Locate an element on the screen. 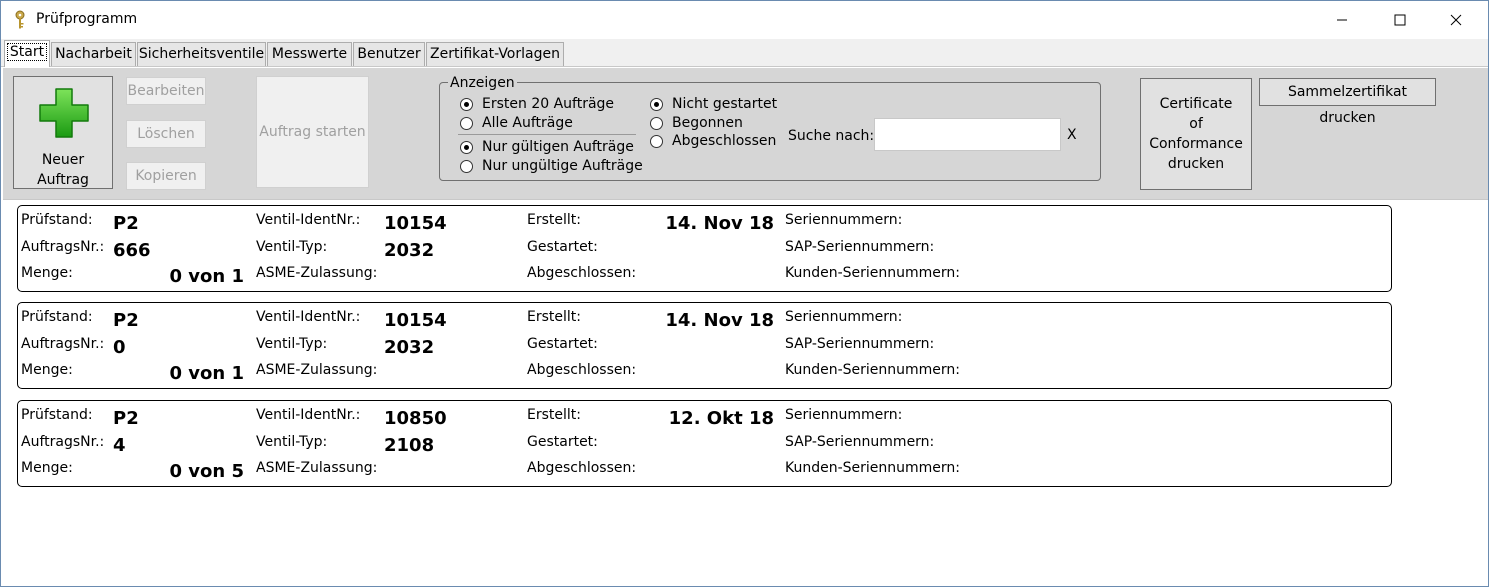  ventil-ident-label: Ventil-IdentNr.: is located at coordinates (308, 220).